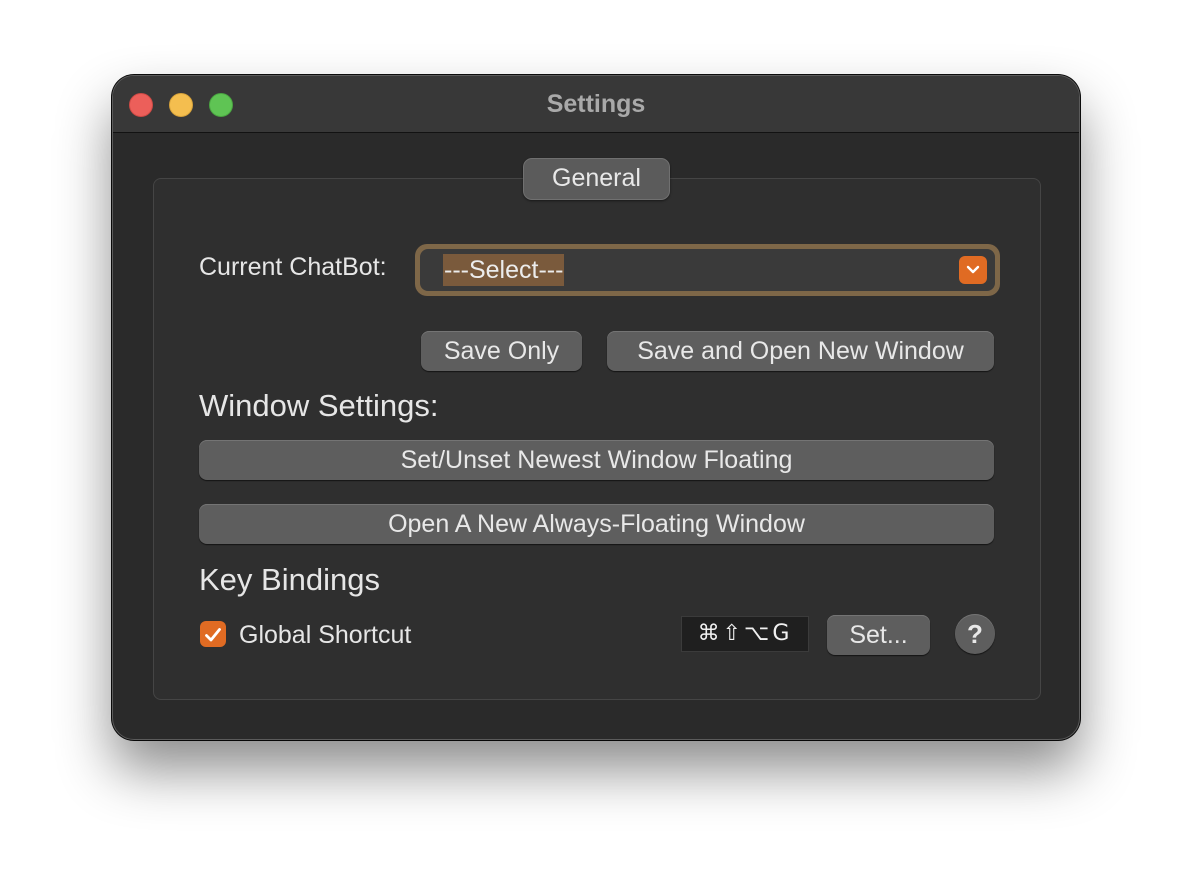 The width and height of the screenshot is (1192, 888). Describe the element at coordinates (745, 634) in the screenshot. I see `shortcut-display: ⌘⇧⌥G` at that location.